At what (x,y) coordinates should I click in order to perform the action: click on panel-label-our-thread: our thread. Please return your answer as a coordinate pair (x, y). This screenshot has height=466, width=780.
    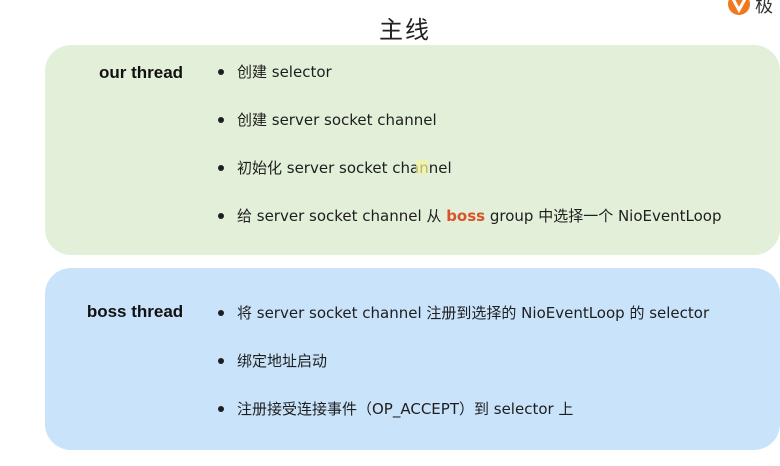
    Looking at the image, I should click on (141, 72).